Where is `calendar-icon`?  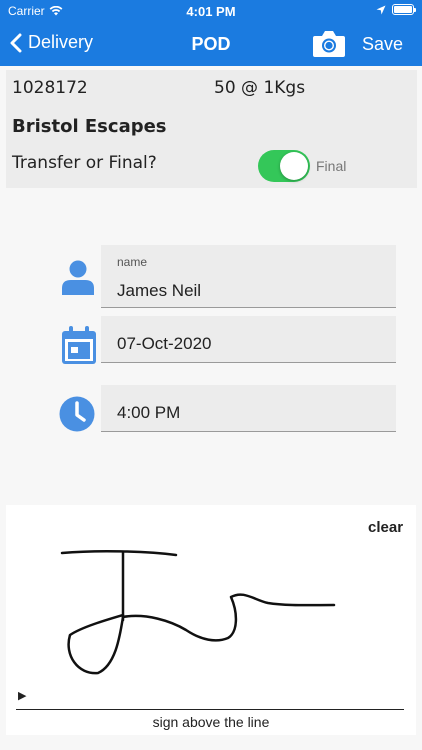 calendar-icon is located at coordinates (79, 345).